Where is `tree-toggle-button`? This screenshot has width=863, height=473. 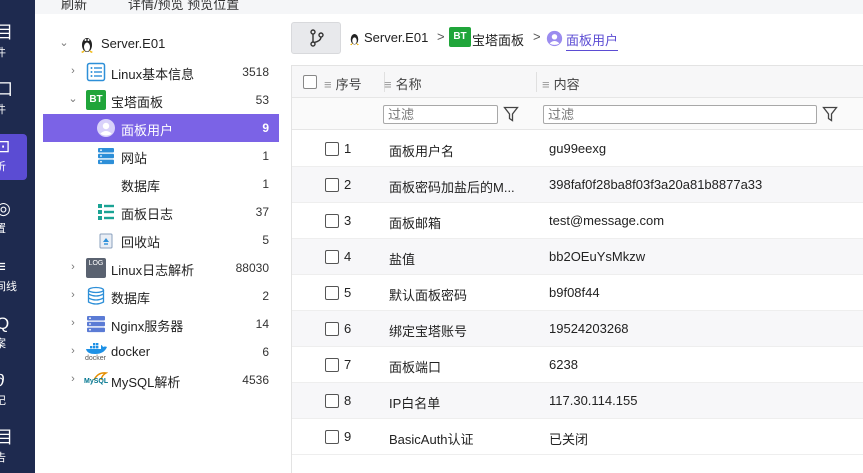 tree-toggle-button is located at coordinates (316, 38).